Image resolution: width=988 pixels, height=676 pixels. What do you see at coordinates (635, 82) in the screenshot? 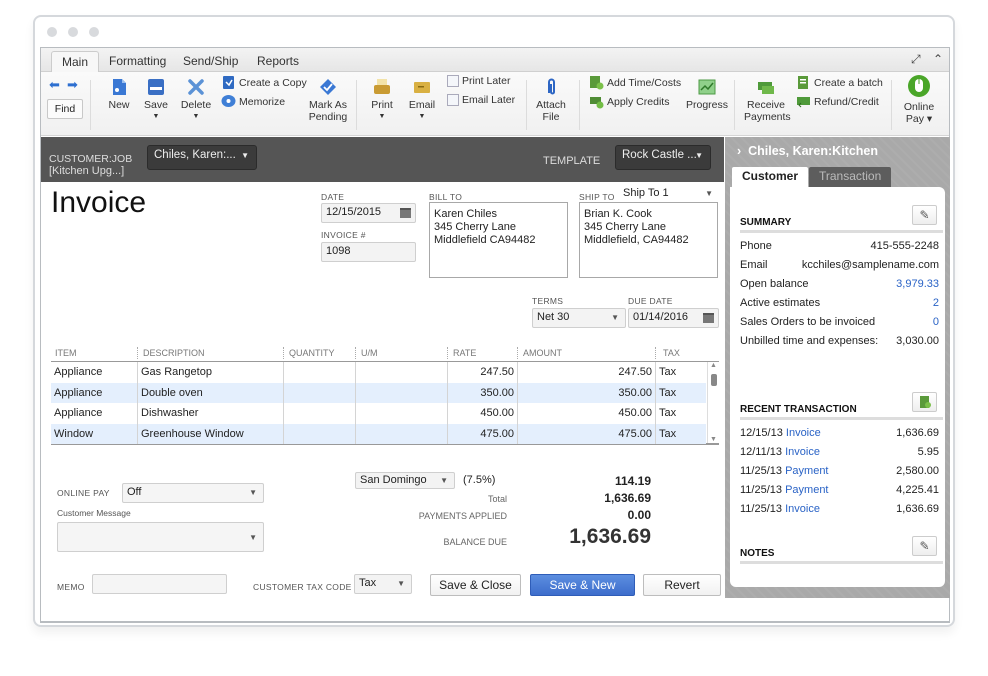
I see `add-time-costs-button: Add Time/Costs` at bounding box center [635, 82].